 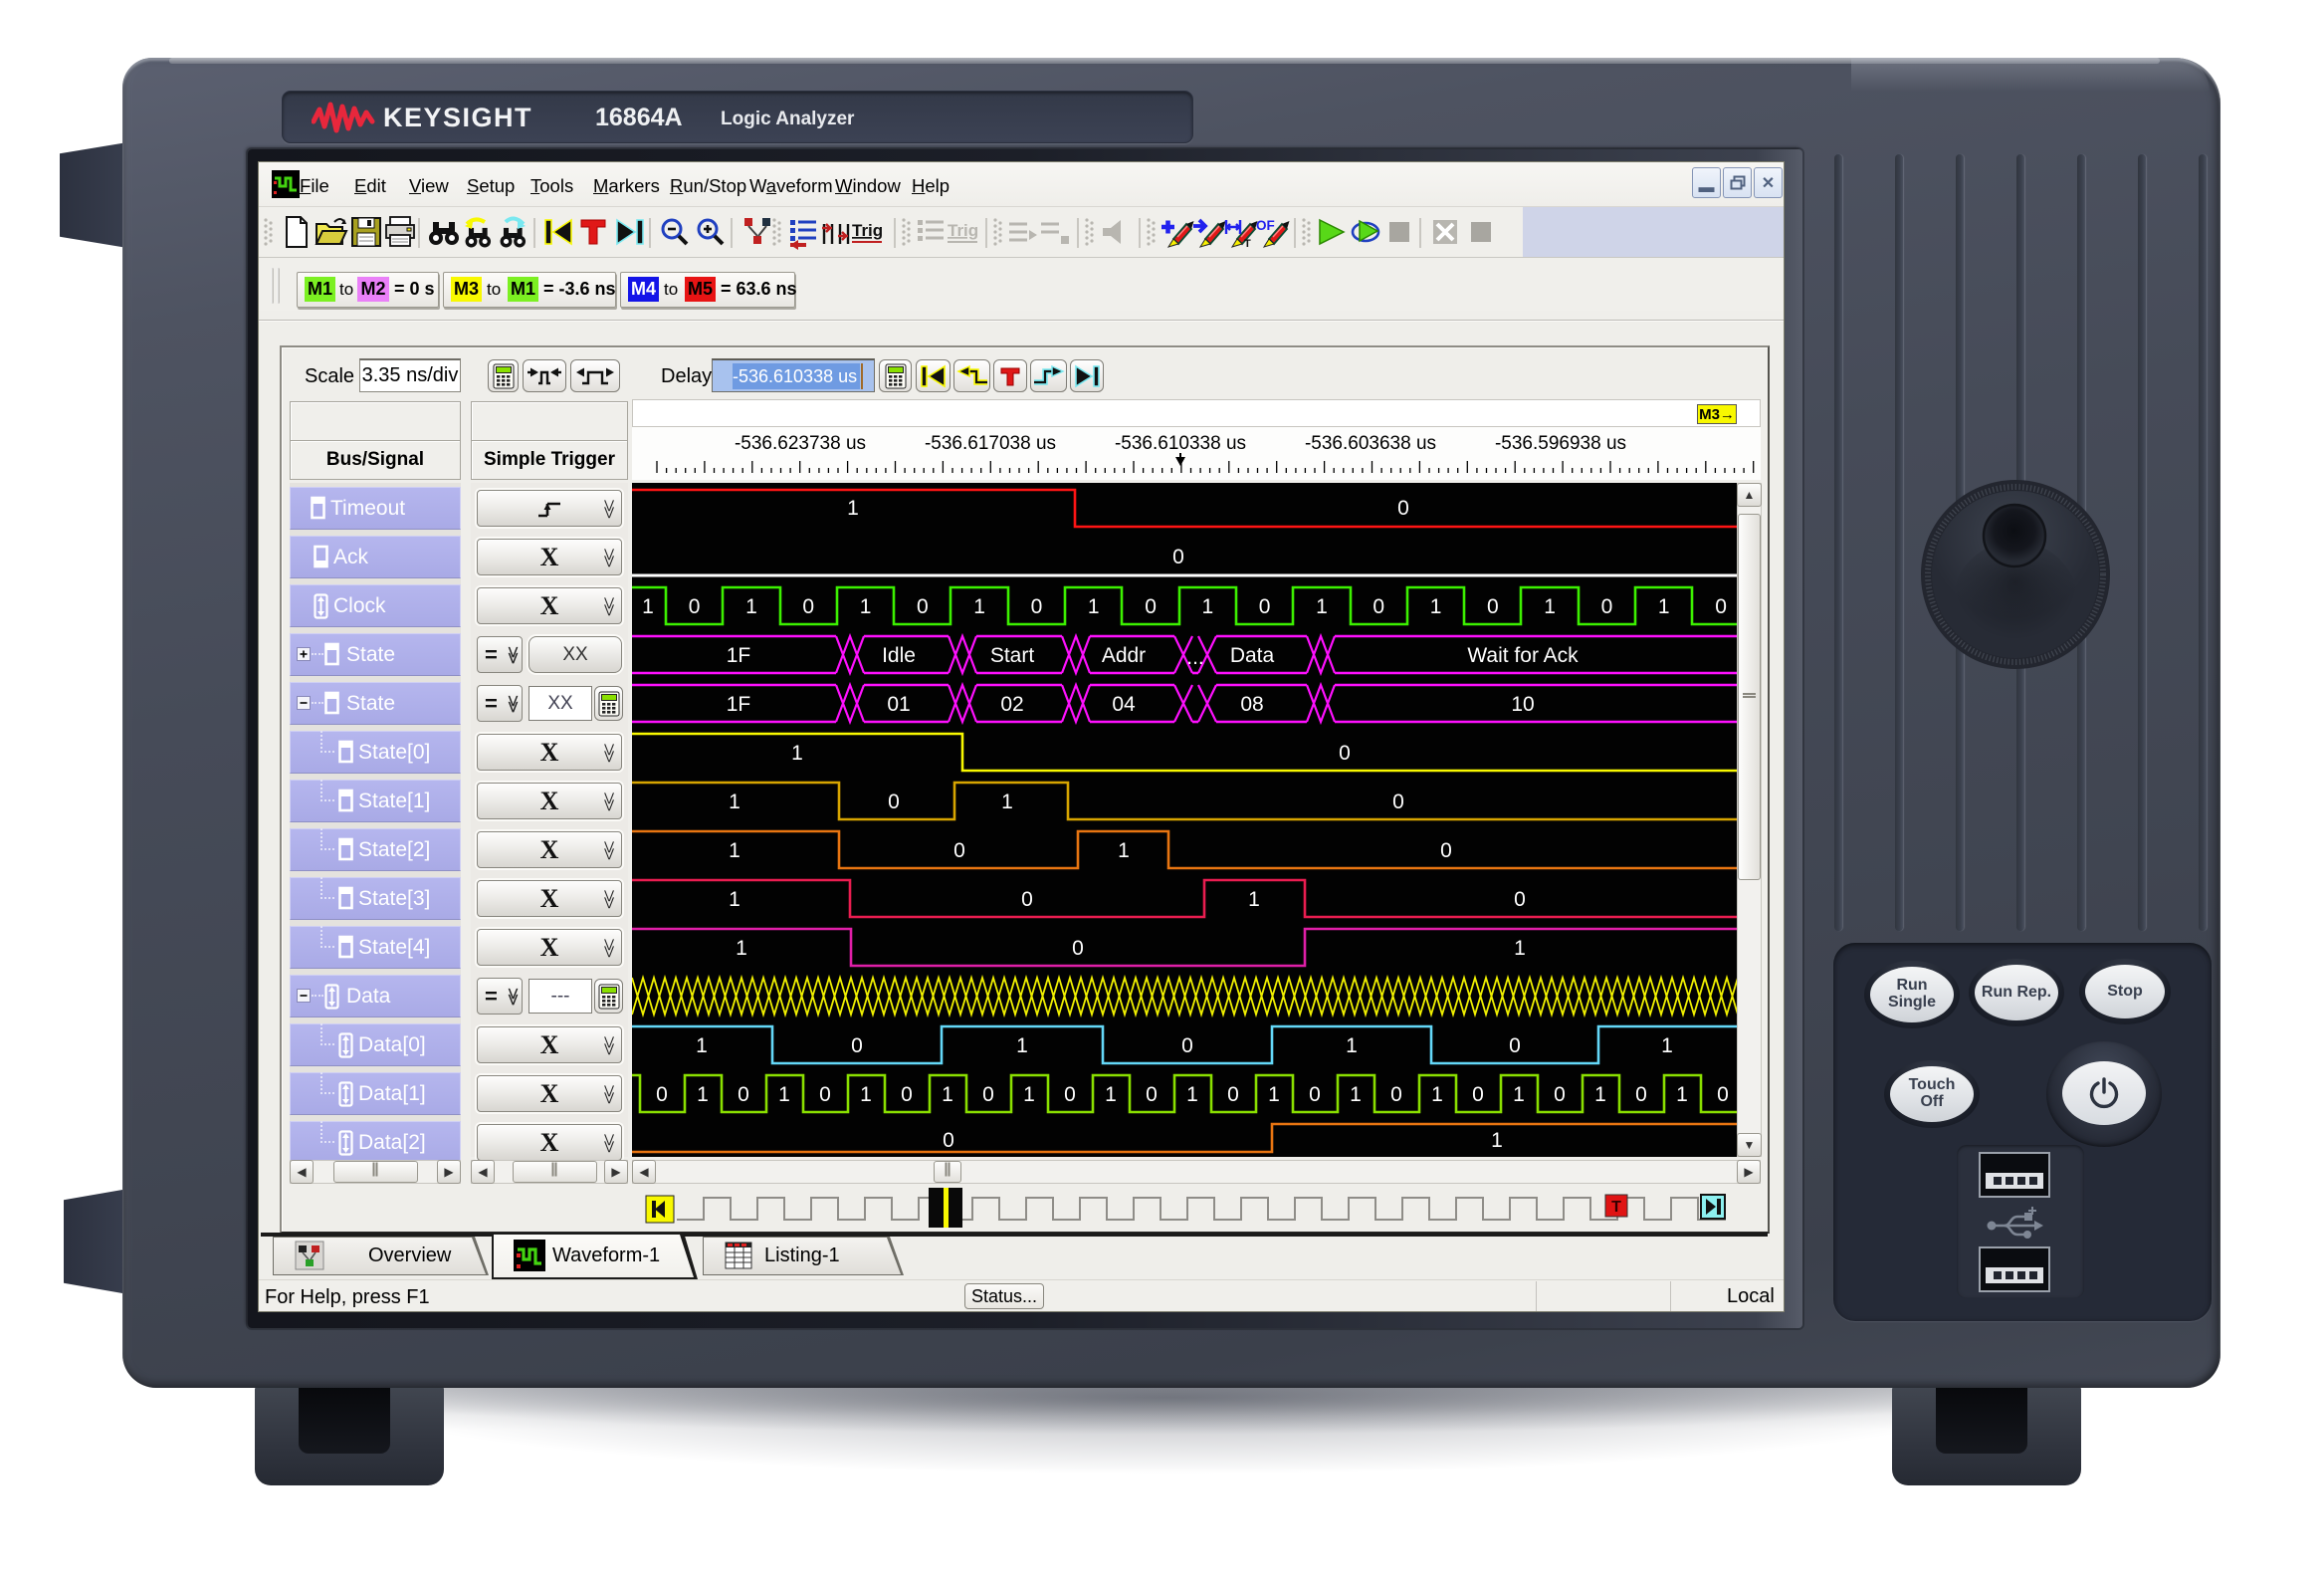 What do you see at coordinates (1522, 704) in the screenshot?
I see `svg-text: 10` at bounding box center [1522, 704].